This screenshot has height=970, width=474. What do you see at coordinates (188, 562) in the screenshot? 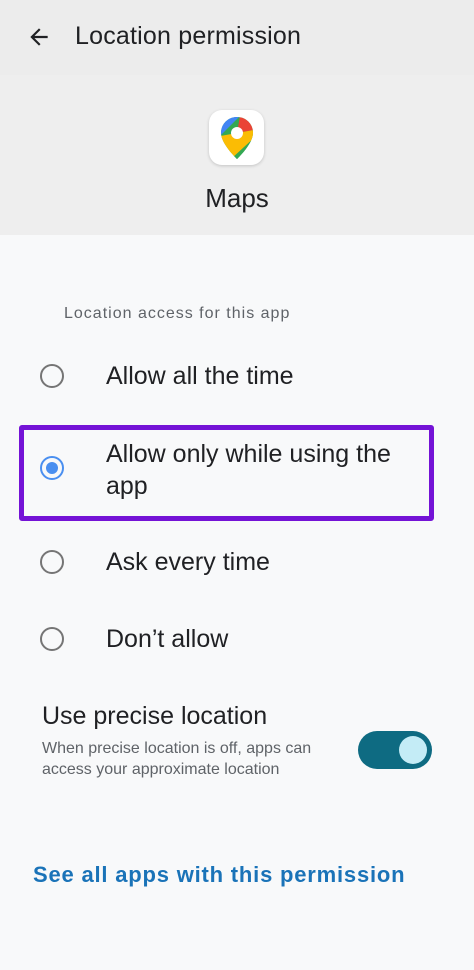
I see `option-label: Ask every time` at bounding box center [188, 562].